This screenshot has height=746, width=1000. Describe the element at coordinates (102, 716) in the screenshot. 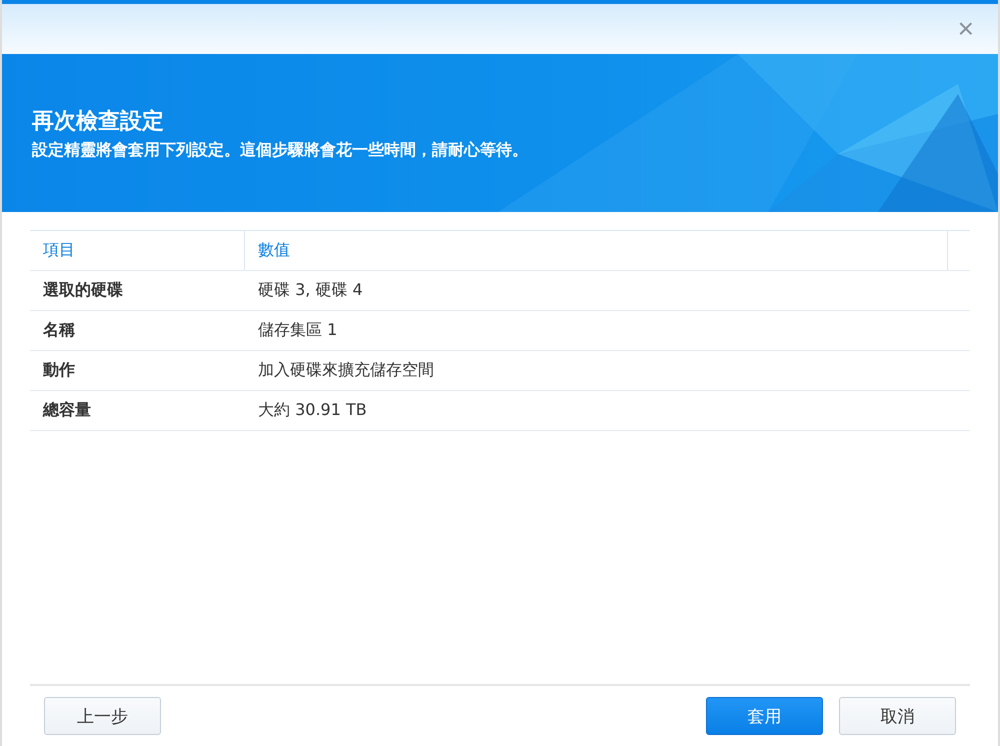

I see `back-button: 上一步` at that location.